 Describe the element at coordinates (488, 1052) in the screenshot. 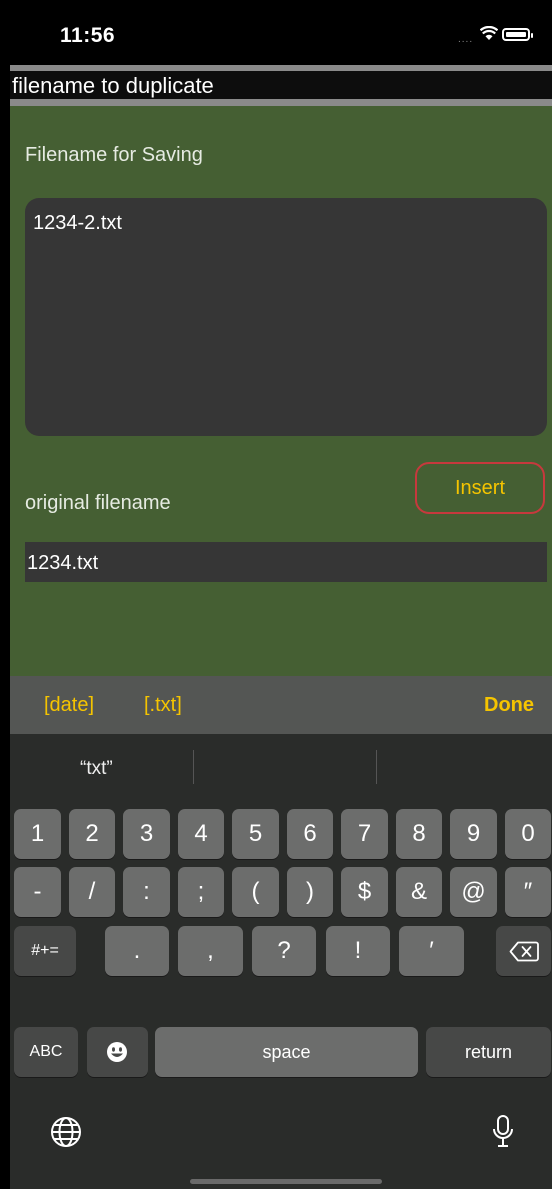

I see `return-key: return` at that location.